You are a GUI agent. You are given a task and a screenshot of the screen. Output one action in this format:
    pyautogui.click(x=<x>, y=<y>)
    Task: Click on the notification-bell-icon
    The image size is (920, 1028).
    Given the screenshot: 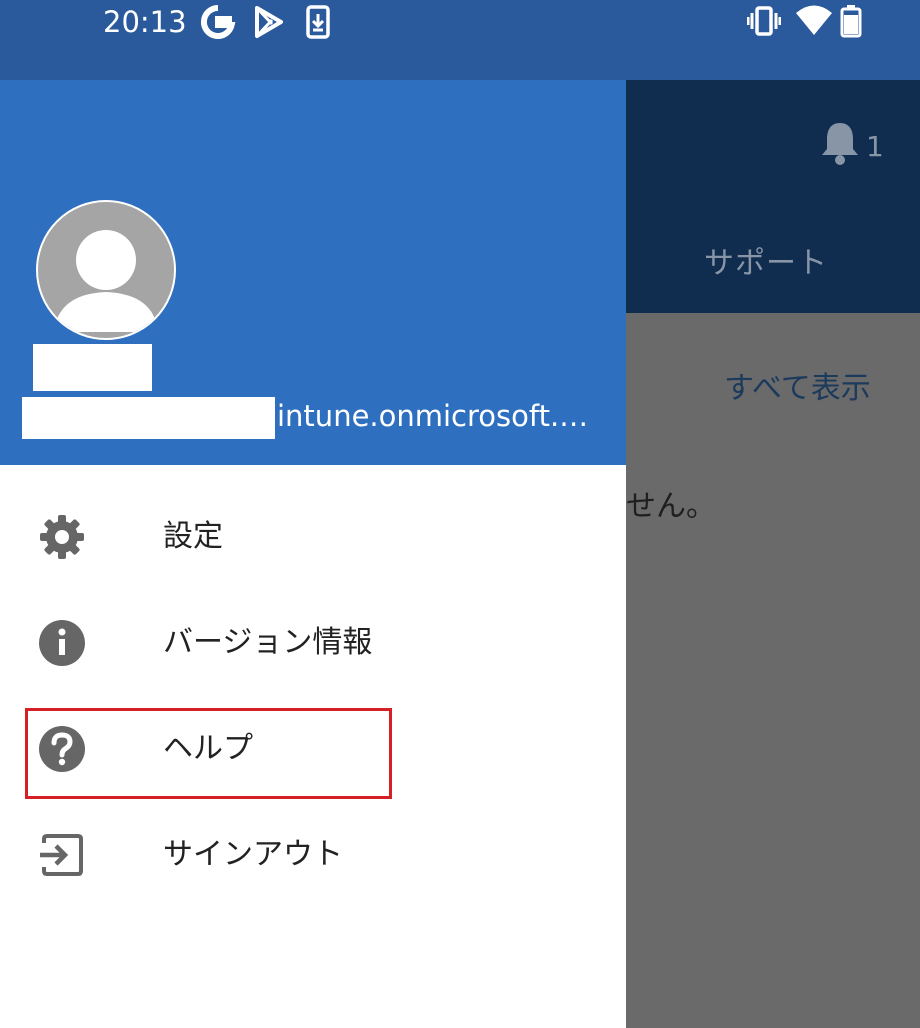 What is the action you would take?
    pyautogui.click(x=840, y=143)
    